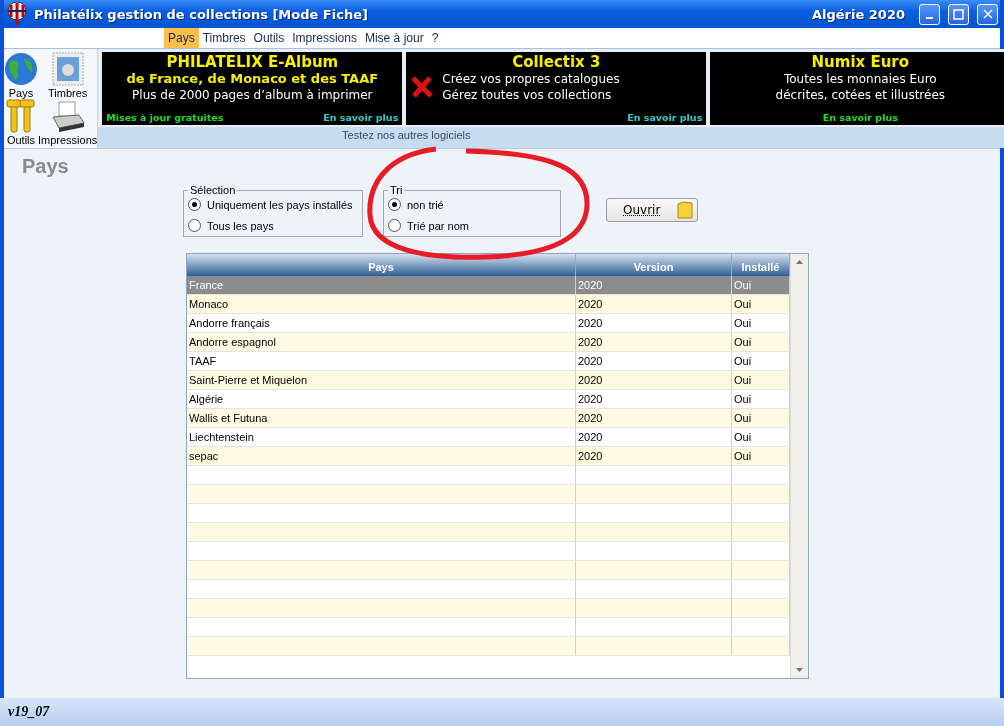 The height and width of the screenshot is (726, 1004). I want to click on ad-text: Toutes les monnaies Euro, so click(860, 79).